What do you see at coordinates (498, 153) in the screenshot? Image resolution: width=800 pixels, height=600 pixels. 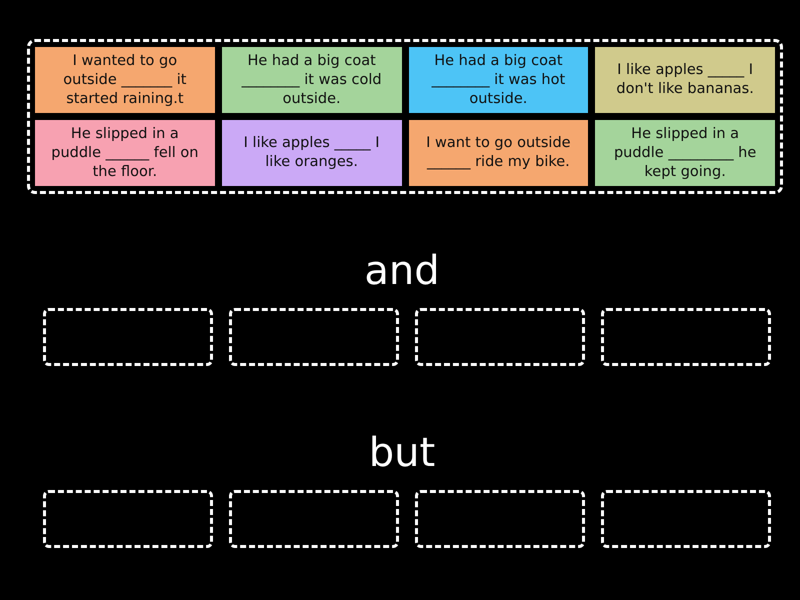 I see `sentence-card: I want to go outside ______ ride my bike.` at bounding box center [498, 153].